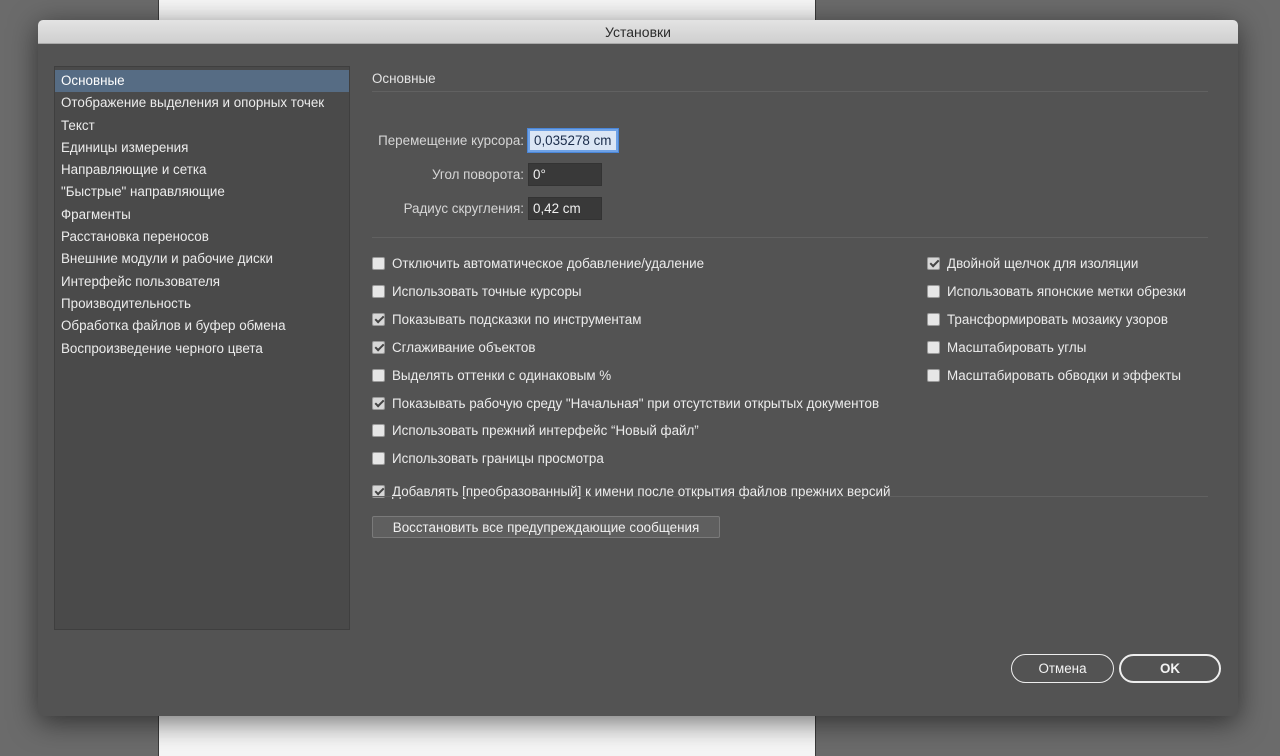 The image size is (1280, 756). What do you see at coordinates (202, 237) in the screenshot?
I see `sidebar-item-hyphenation: Расстановка переносов` at bounding box center [202, 237].